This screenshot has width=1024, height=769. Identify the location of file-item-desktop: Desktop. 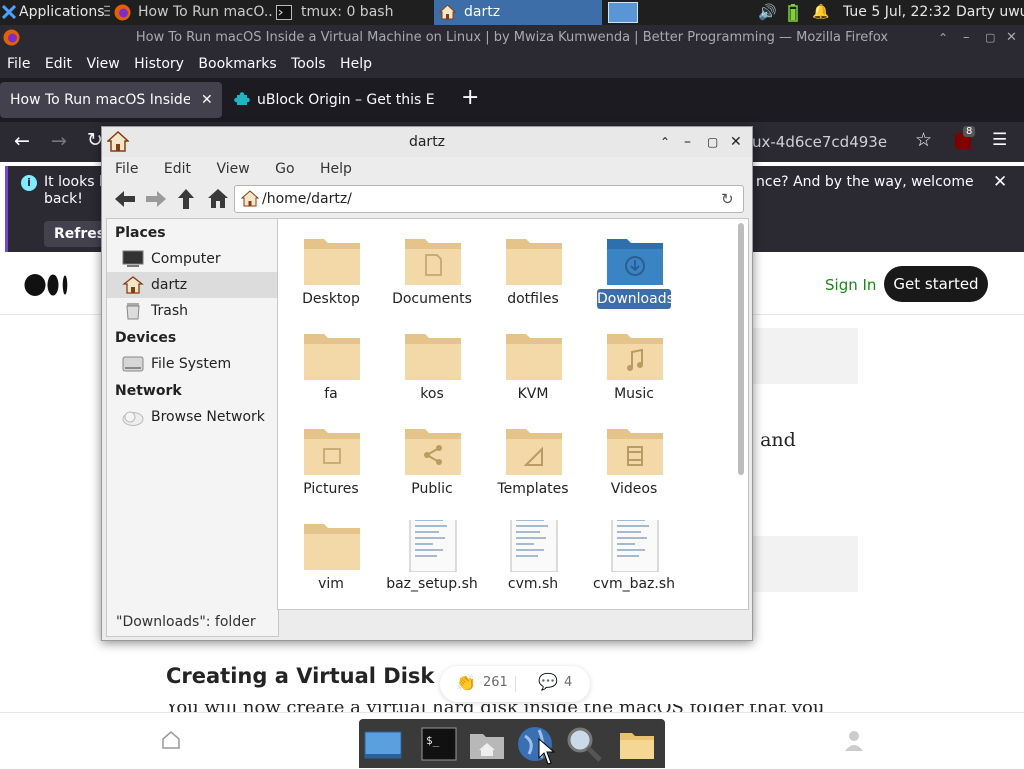
(331, 272).